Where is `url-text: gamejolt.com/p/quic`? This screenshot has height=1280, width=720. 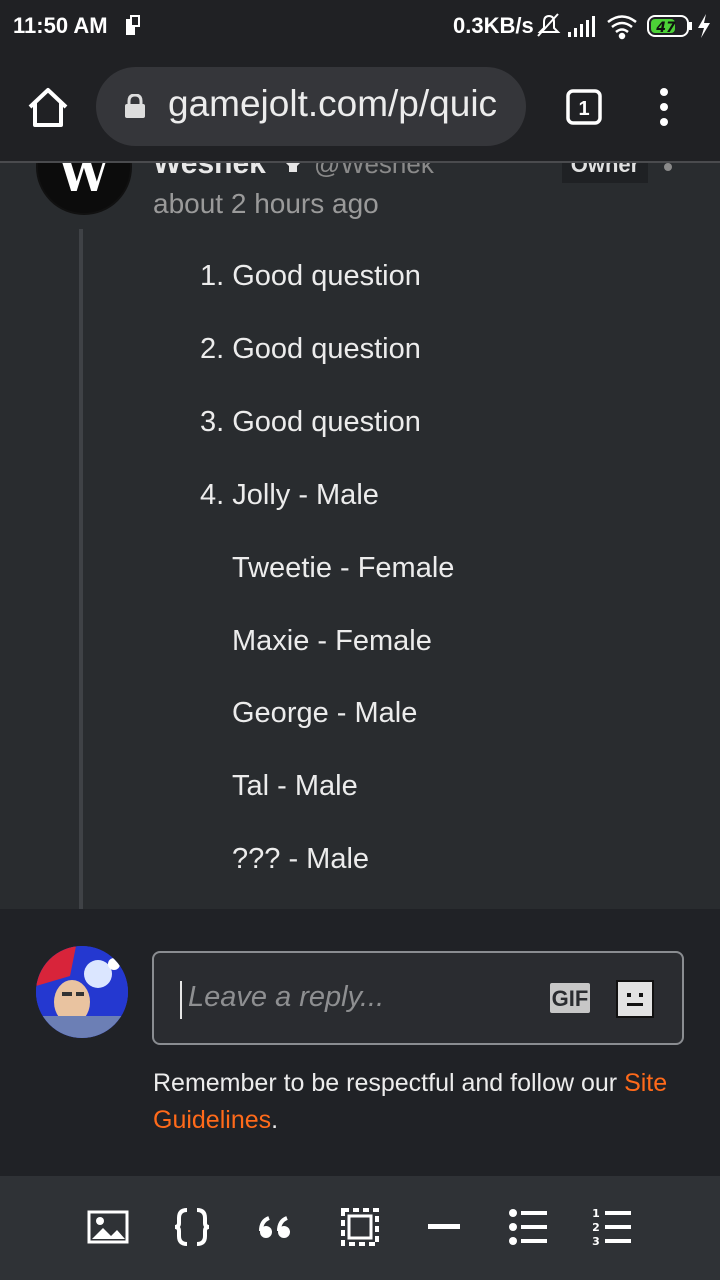
url-text: gamejolt.com/p/quic is located at coordinates (333, 103).